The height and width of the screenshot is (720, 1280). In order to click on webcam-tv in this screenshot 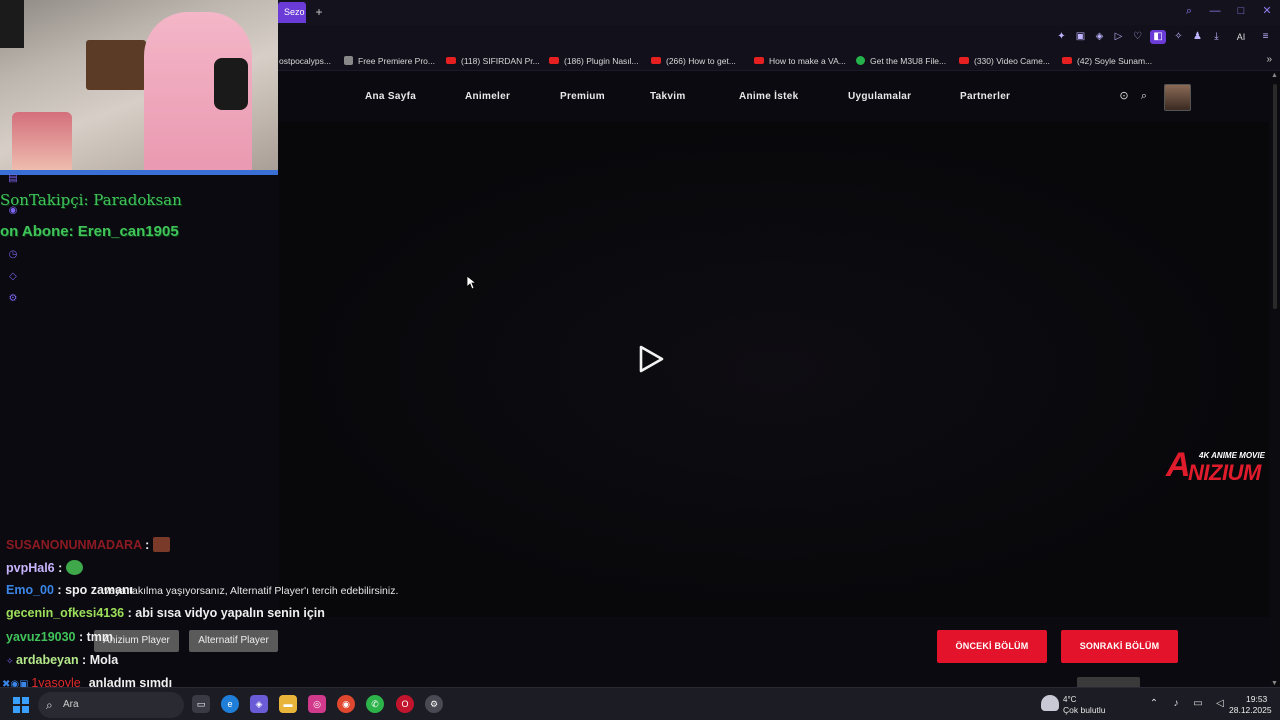, I will do `click(12, 24)`.